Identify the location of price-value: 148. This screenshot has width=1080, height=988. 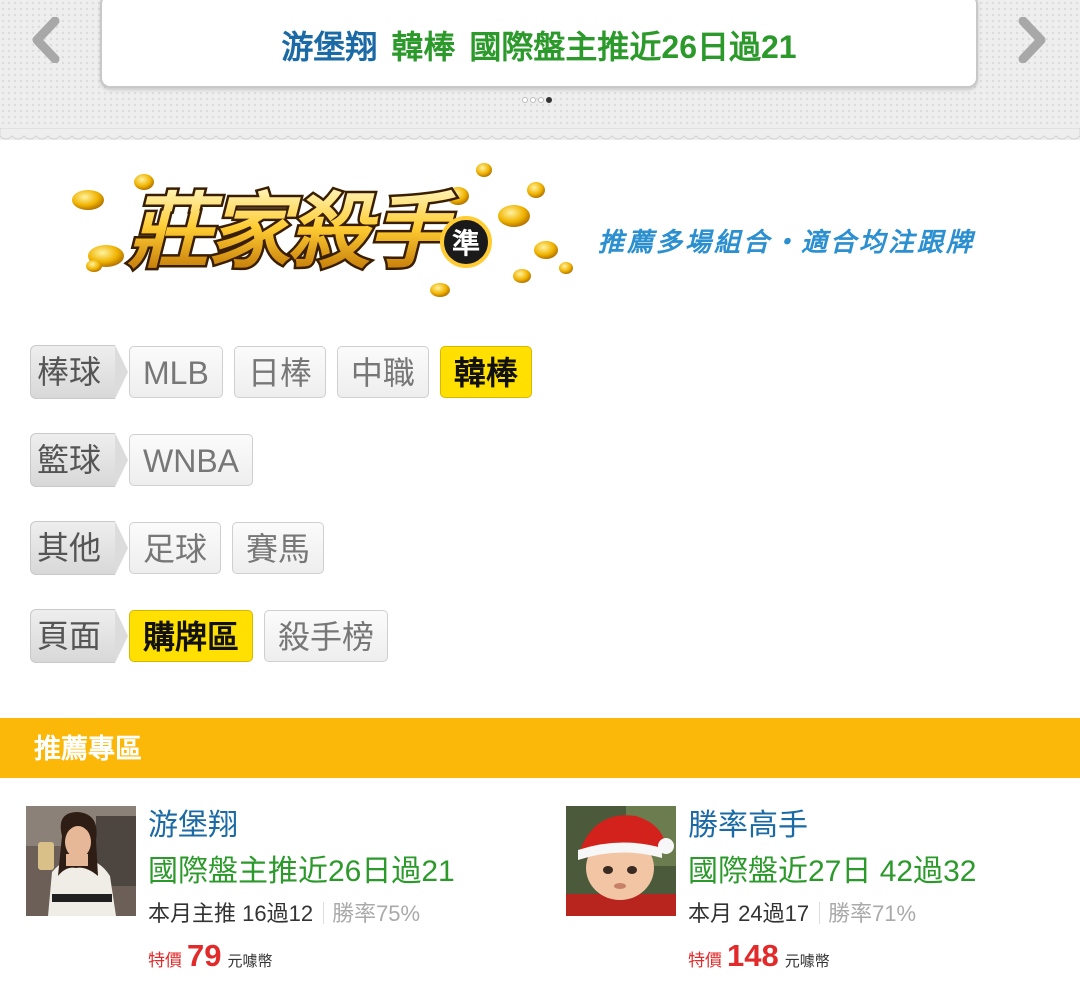
(753, 955).